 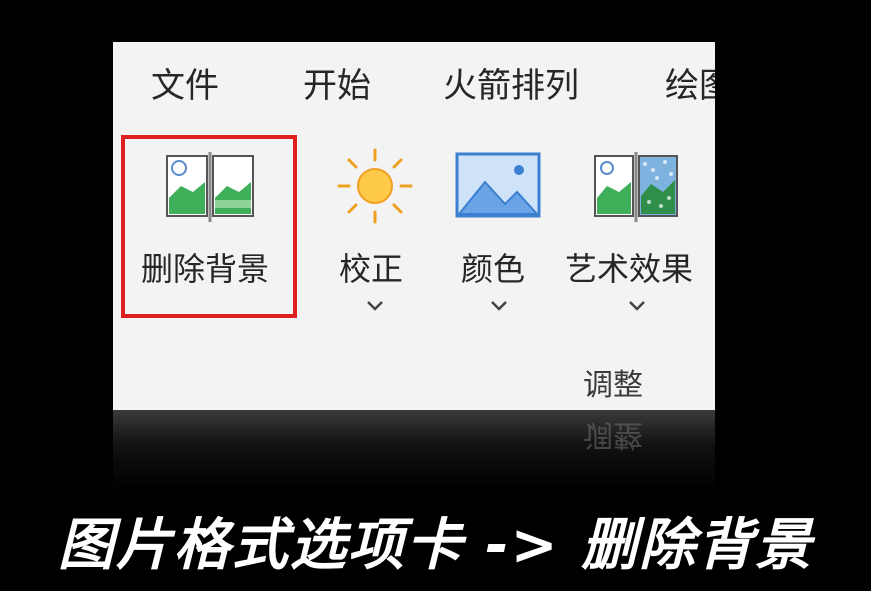 I want to click on tab-file: 文件, so click(x=185, y=82).